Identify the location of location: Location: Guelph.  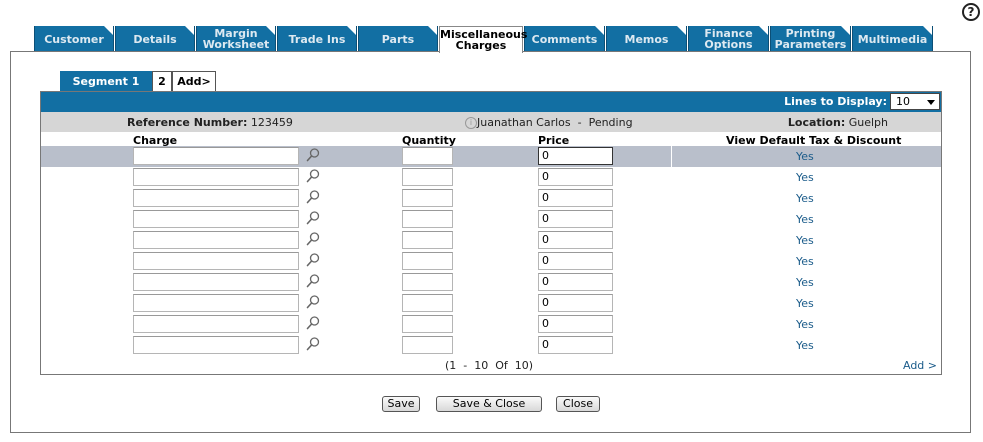
(838, 122).